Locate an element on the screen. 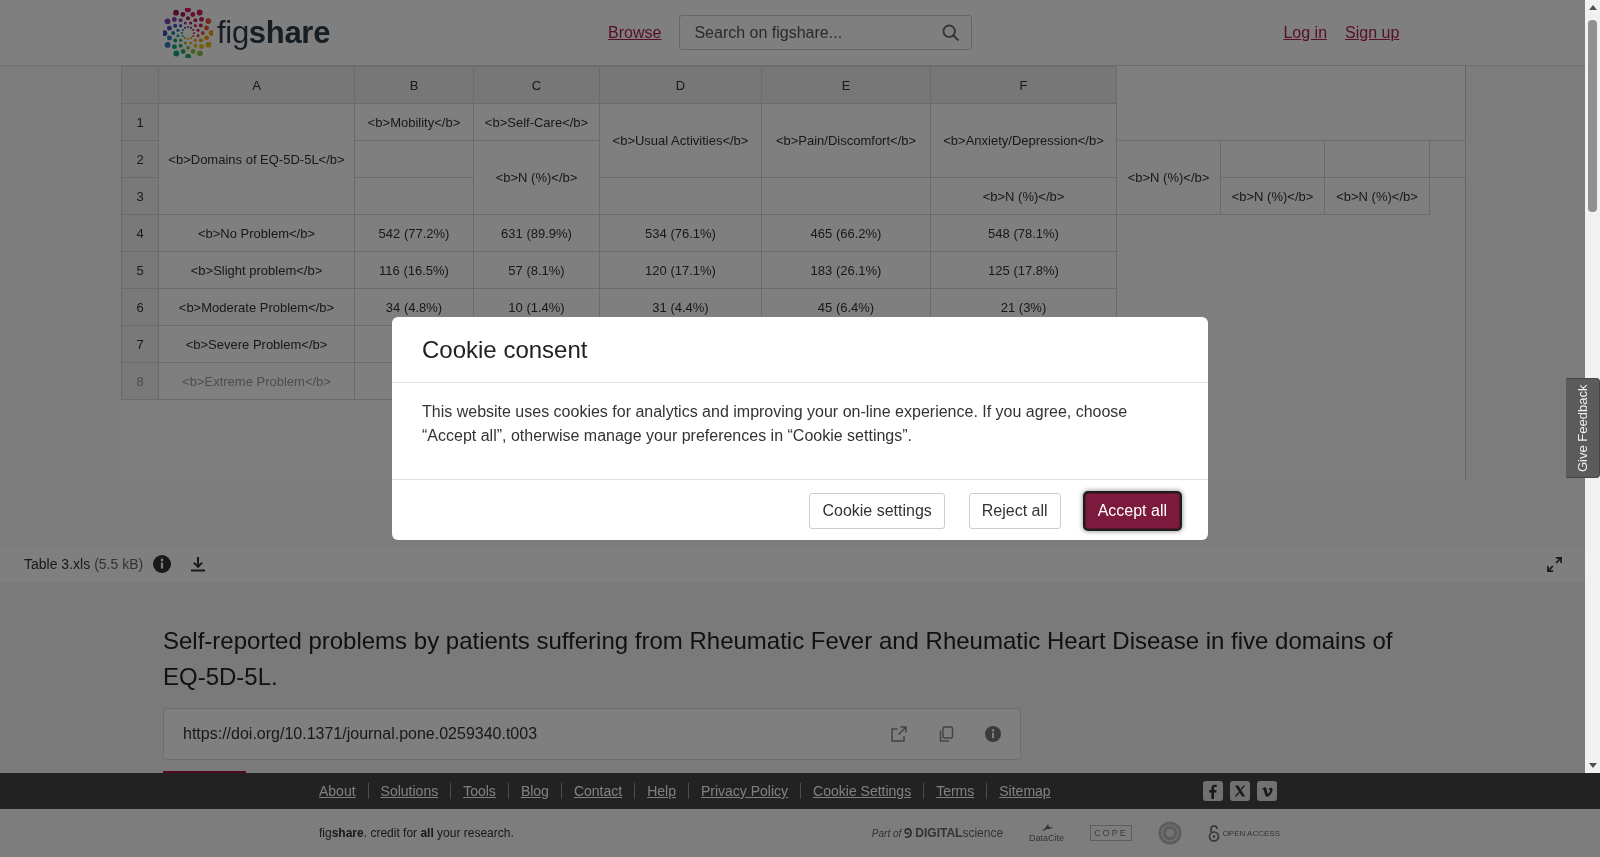  footer-link: Cookie Settings is located at coordinates (862, 791).